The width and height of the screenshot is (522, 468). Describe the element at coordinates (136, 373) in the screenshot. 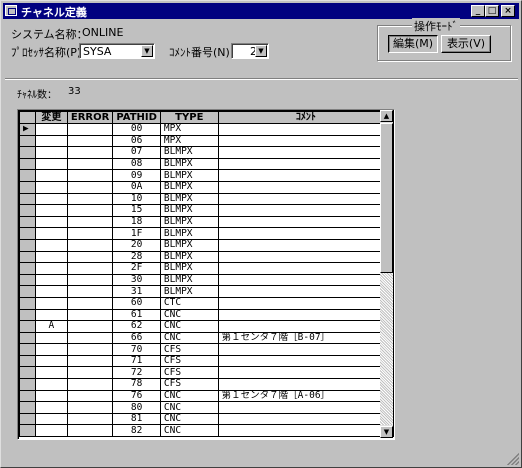

I see `pathid-cell: 72` at that location.